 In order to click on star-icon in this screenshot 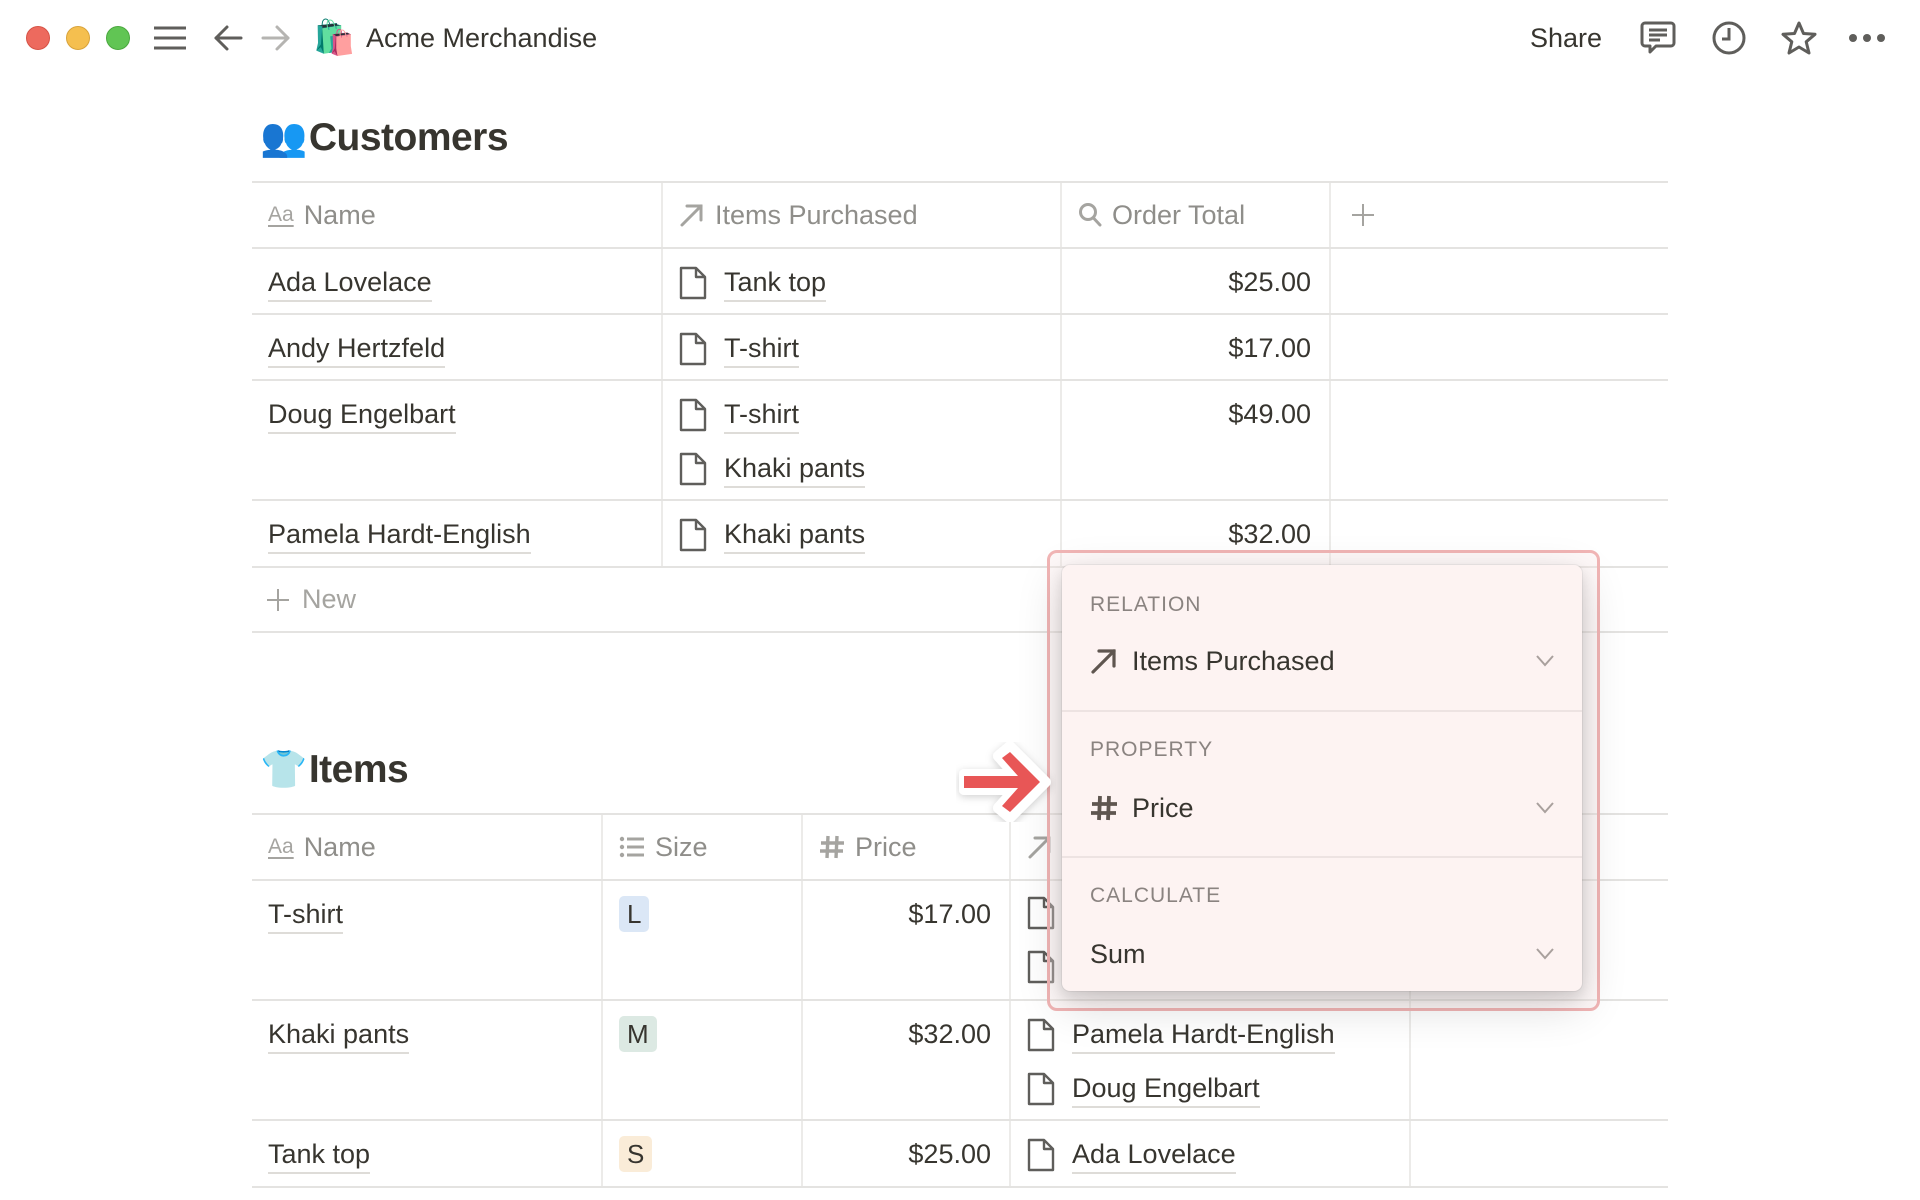, I will do `click(1799, 38)`.